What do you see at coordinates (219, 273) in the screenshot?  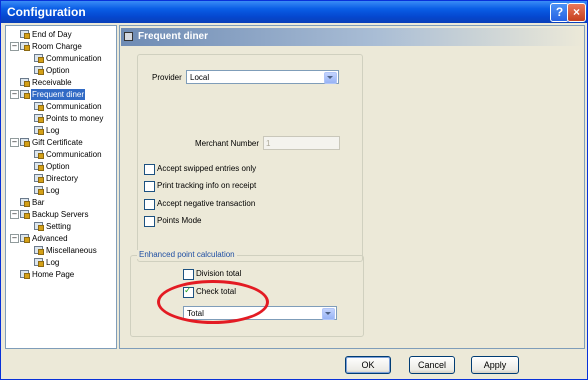 I see `checkbox-label: Division total` at bounding box center [219, 273].